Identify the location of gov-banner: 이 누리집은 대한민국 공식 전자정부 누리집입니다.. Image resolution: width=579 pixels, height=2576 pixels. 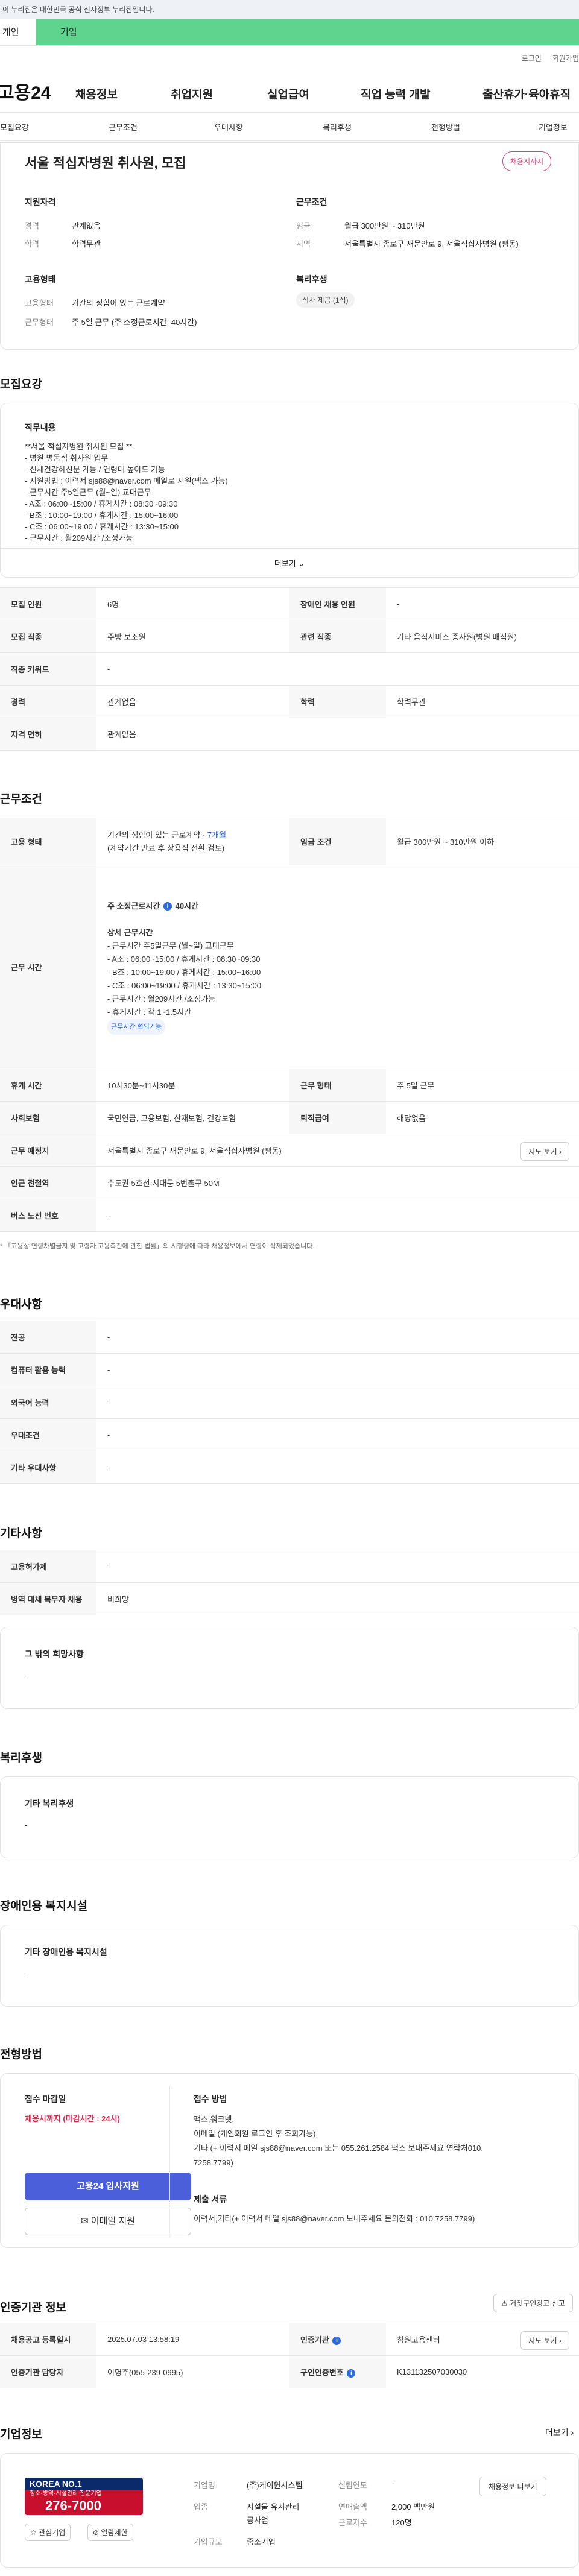
(289, 9).